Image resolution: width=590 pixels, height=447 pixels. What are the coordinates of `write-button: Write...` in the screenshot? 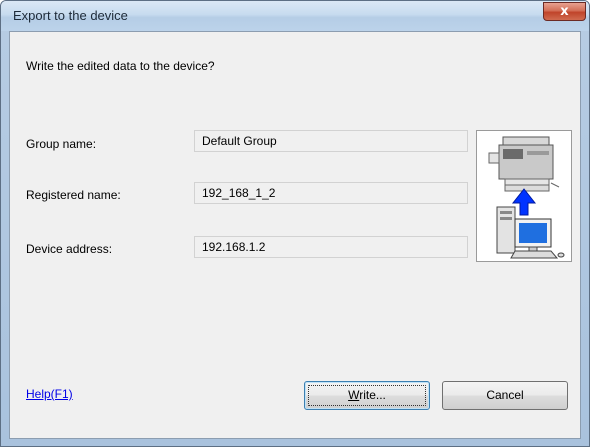 It's located at (367, 395).